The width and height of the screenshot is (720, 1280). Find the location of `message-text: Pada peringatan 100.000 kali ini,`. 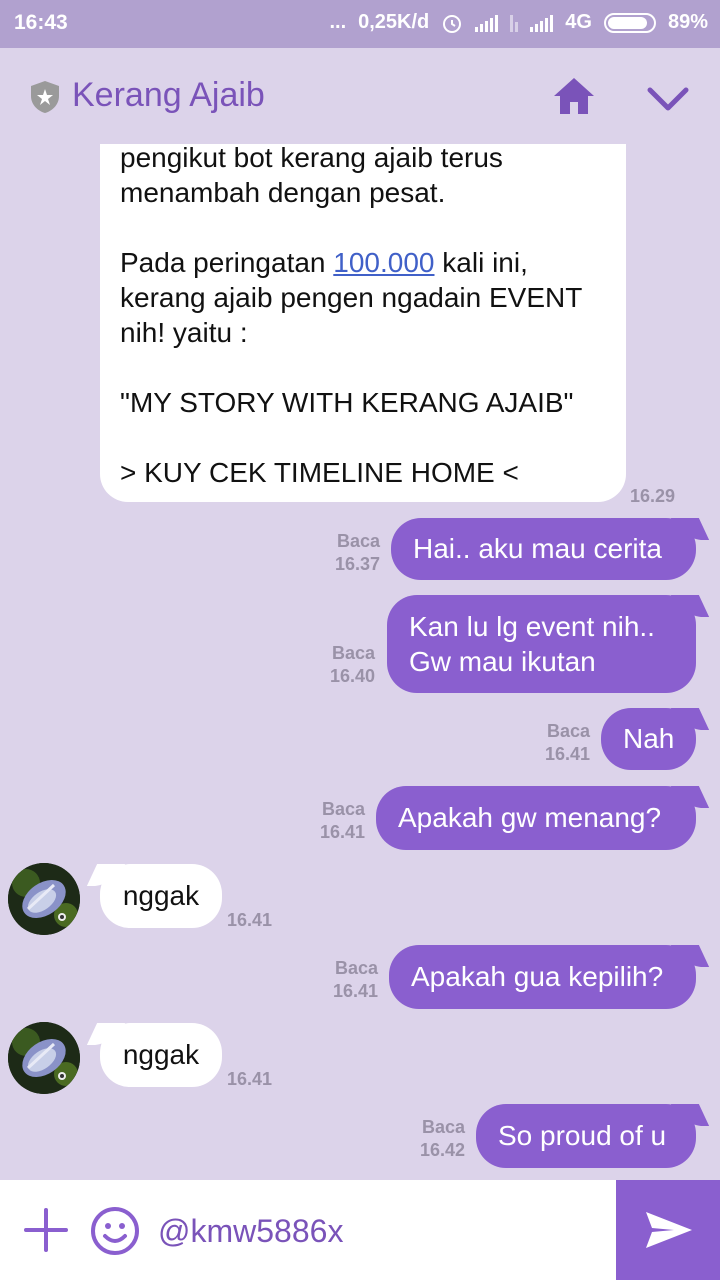

message-text: Pada peringatan 100.000 kali ini, is located at coordinates (324, 262).